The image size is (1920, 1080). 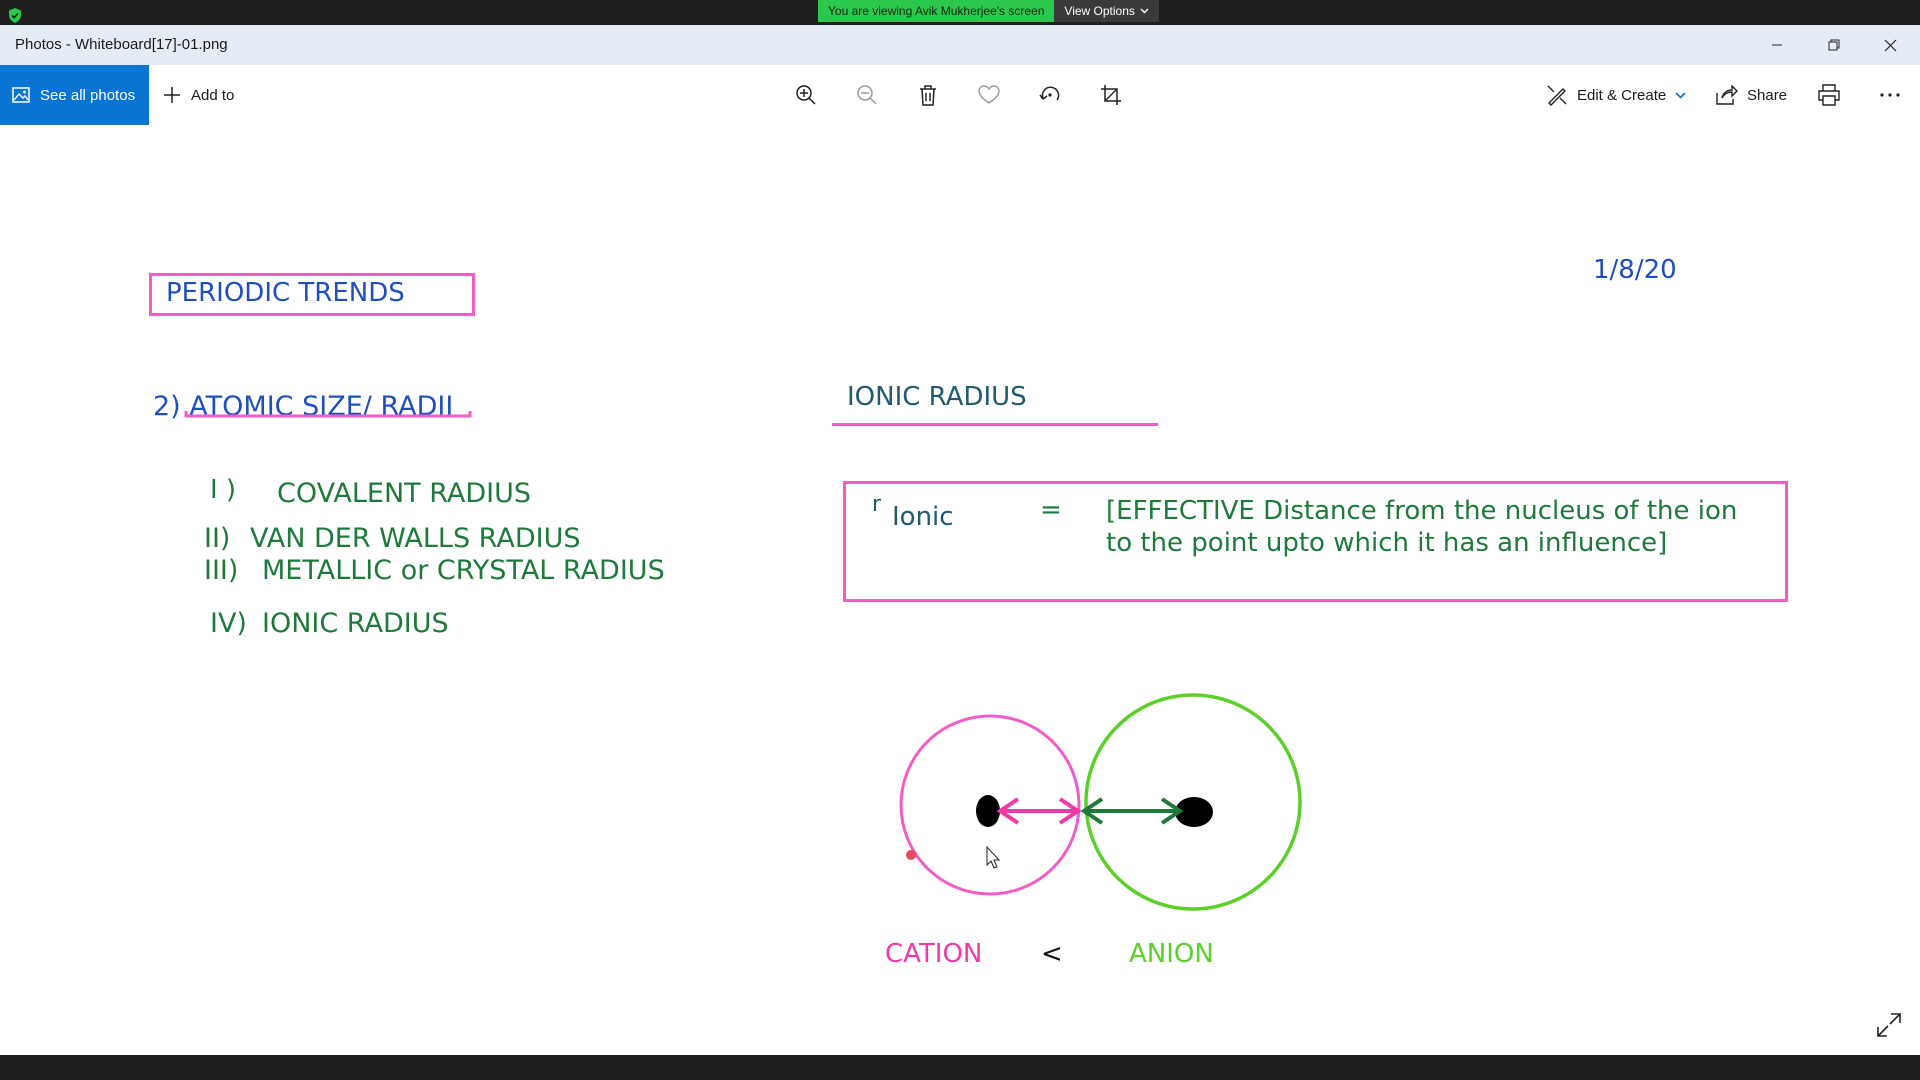 I want to click on cation-label: CATION, so click(x=934, y=954).